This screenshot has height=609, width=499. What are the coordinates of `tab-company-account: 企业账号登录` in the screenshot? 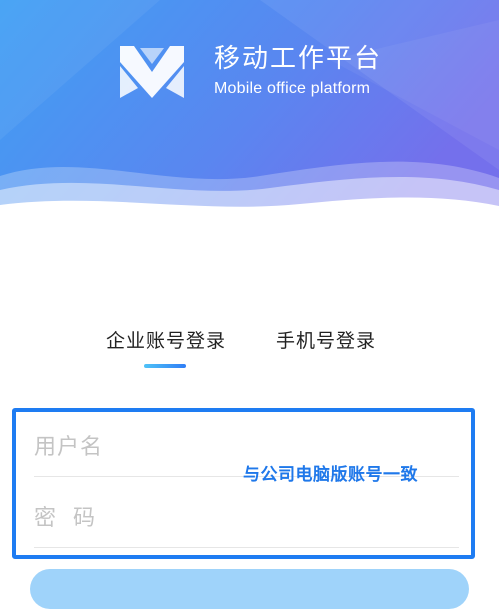 It's located at (166, 339).